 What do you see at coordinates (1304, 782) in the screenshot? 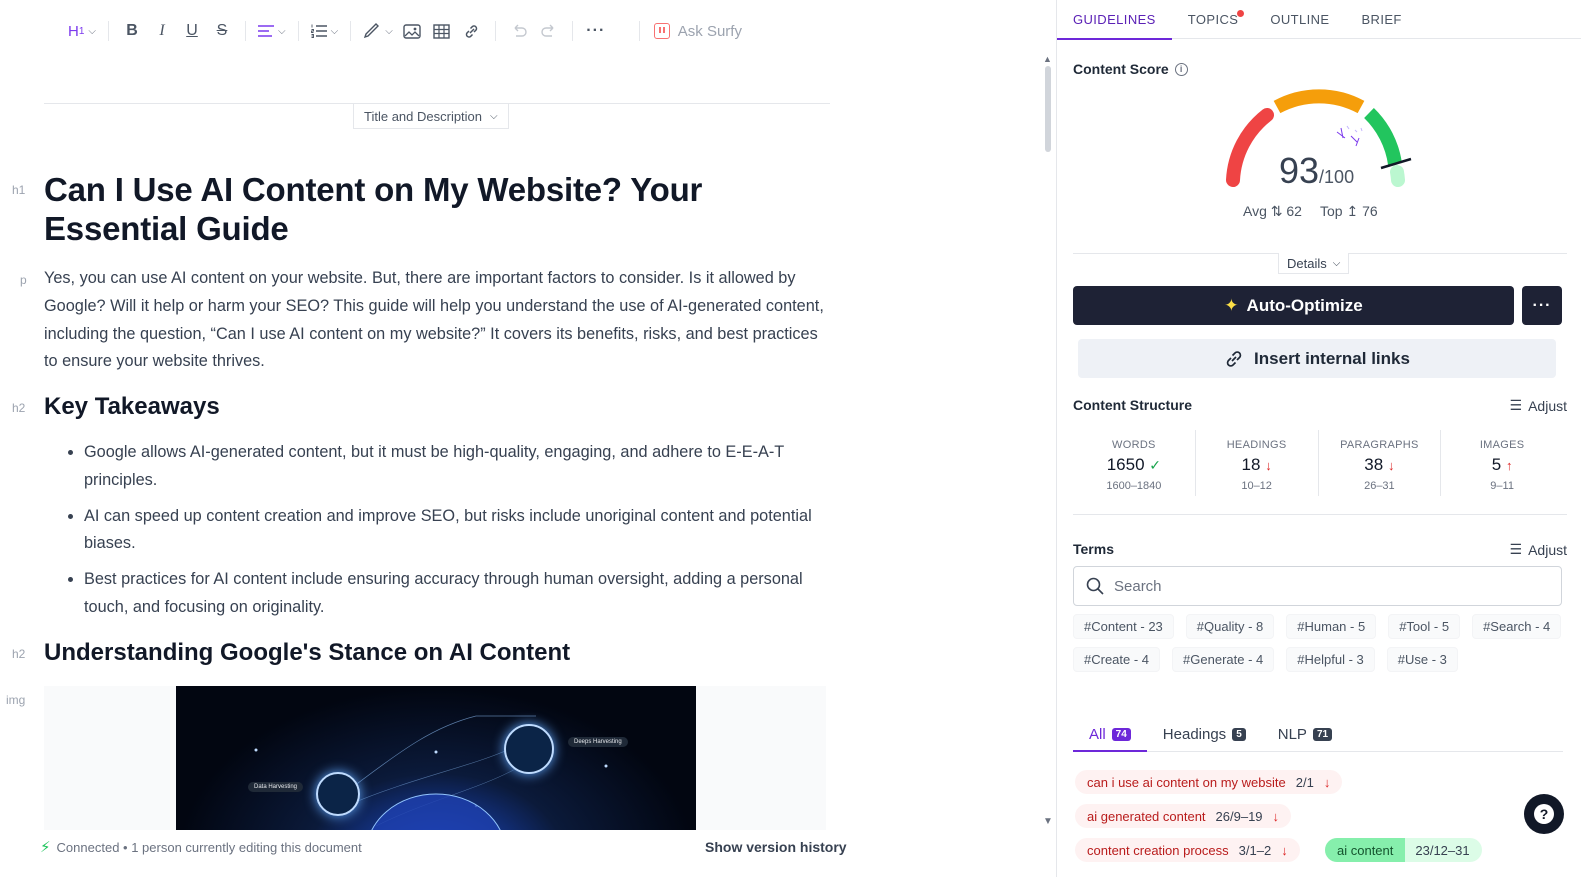
I see `term-count: 2/1` at bounding box center [1304, 782].